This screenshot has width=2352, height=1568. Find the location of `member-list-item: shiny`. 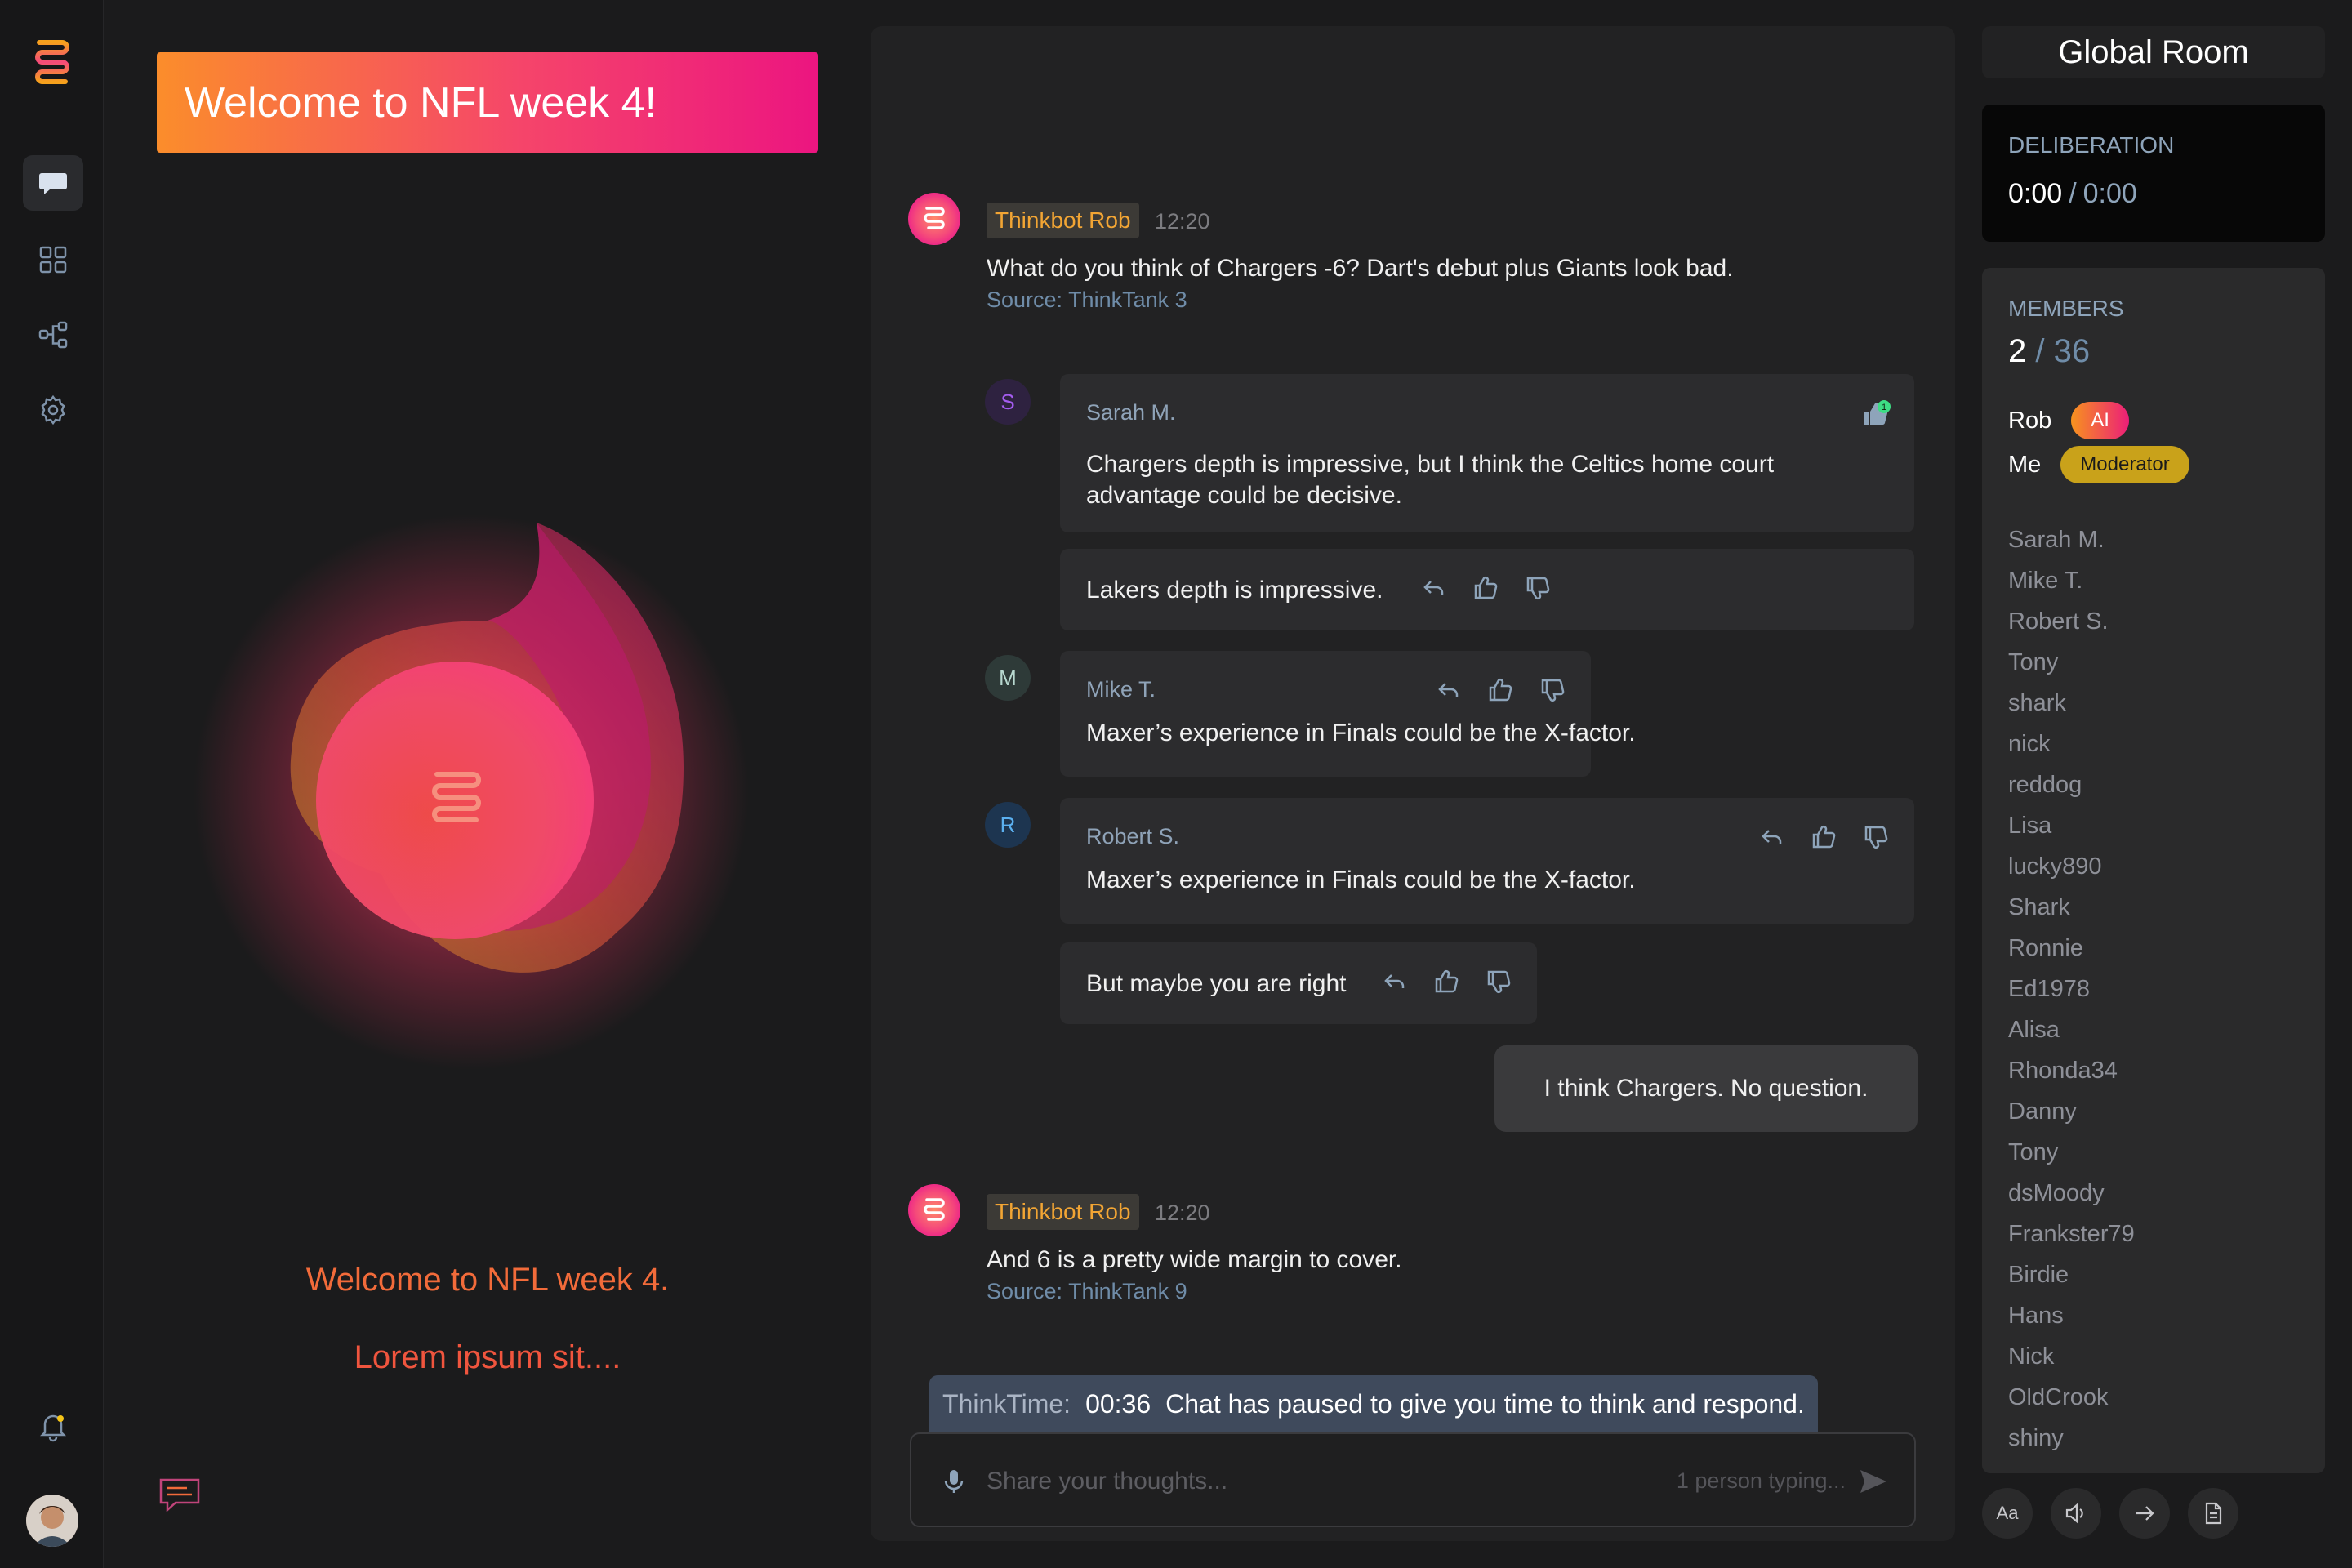

member-list-item: shiny is located at coordinates (2071, 1438).